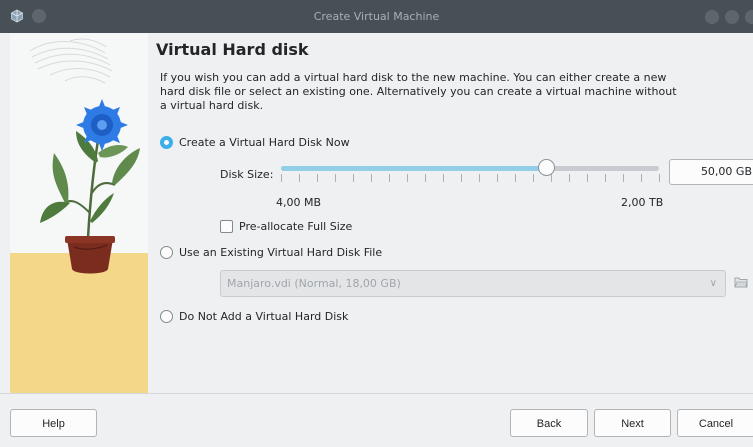 The height and width of the screenshot is (447, 753). Describe the element at coordinates (713, 283) in the screenshot. I see `chevron-down-icon: ∨` at that location.